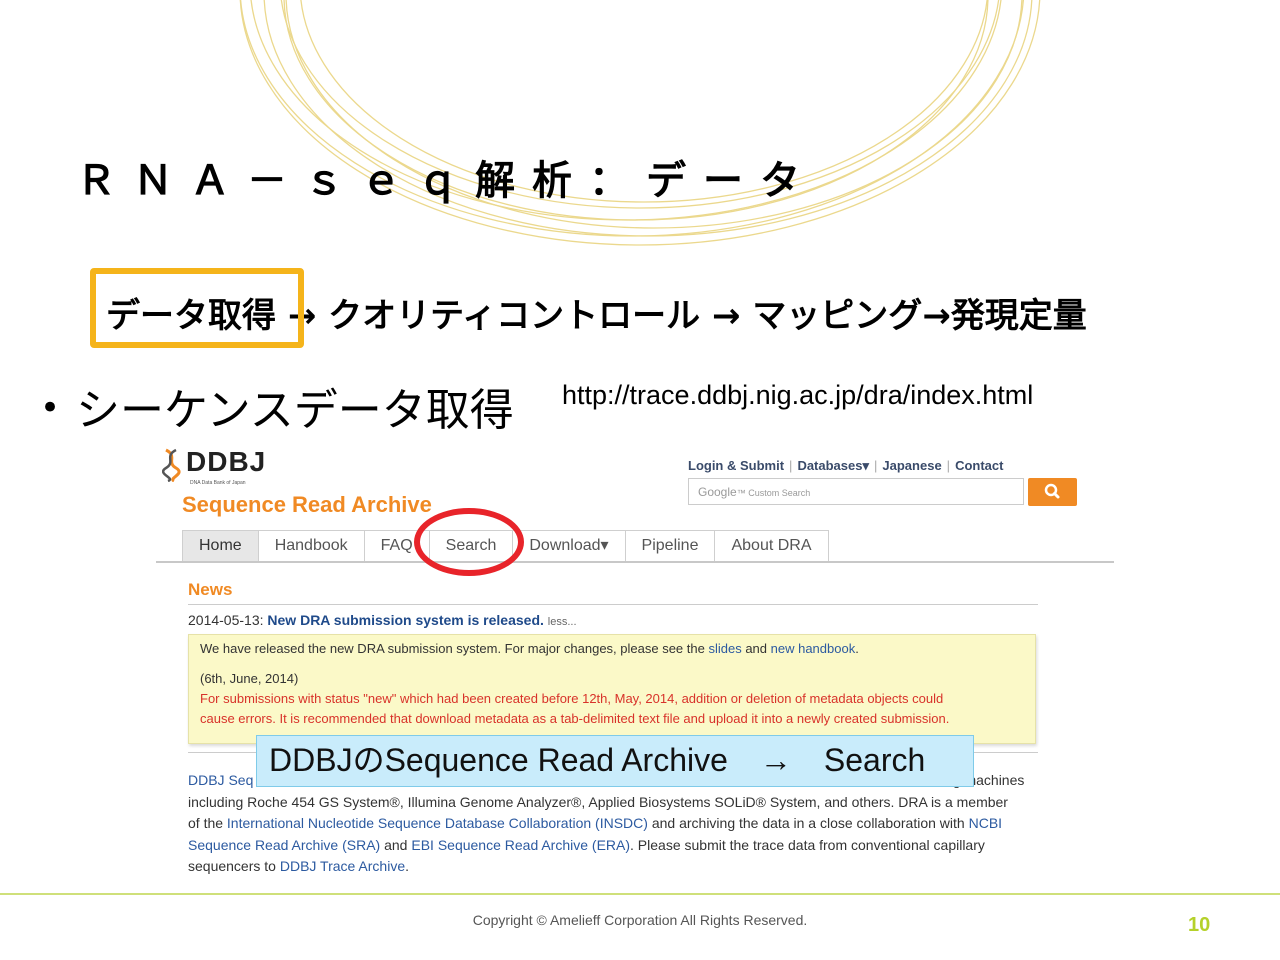 The width and height of the screenshot is (1280, 960). What do you see at coordinates (615, 761) in the screenshot?
I see `instruction-callout: DDBJのSequence Read Archive → Search` at bounding box center [615, 761].